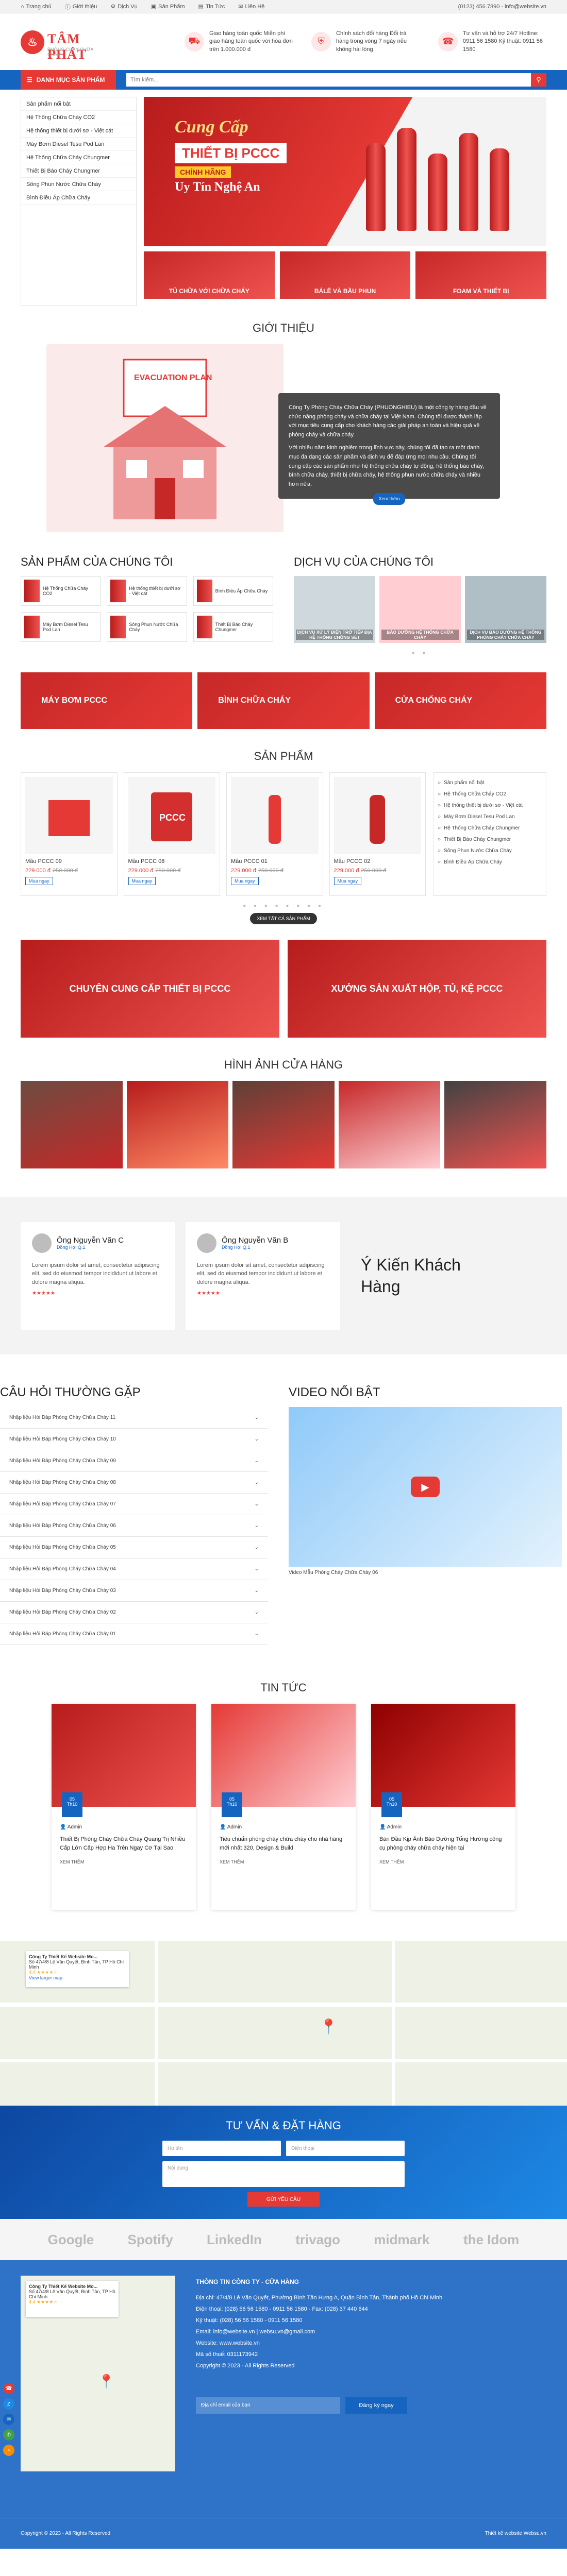 The height and width of the screenshot is (2576, 567). What do you see at coordinates (460, 700) in the screenshot?
I see `category-banner: CỬA CHỐNG CHÁY` at bounding box center [460, 700].